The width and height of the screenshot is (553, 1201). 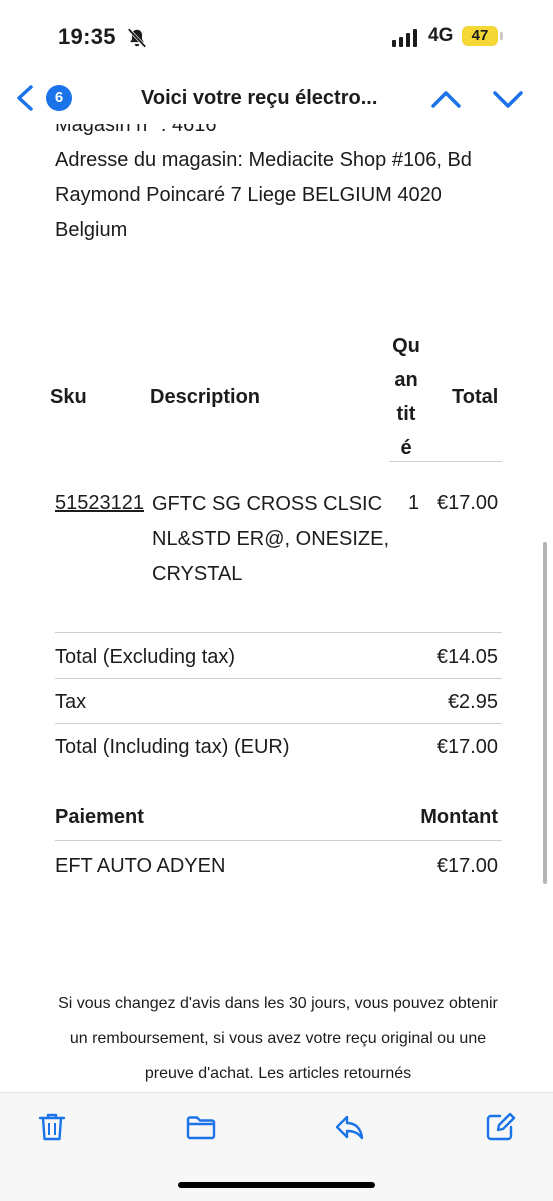 What do you see at coordinates (136, 130) in the screenshot?
I see `store-number-line: Magasin n° : 4616` at bounding box center [136, 130].